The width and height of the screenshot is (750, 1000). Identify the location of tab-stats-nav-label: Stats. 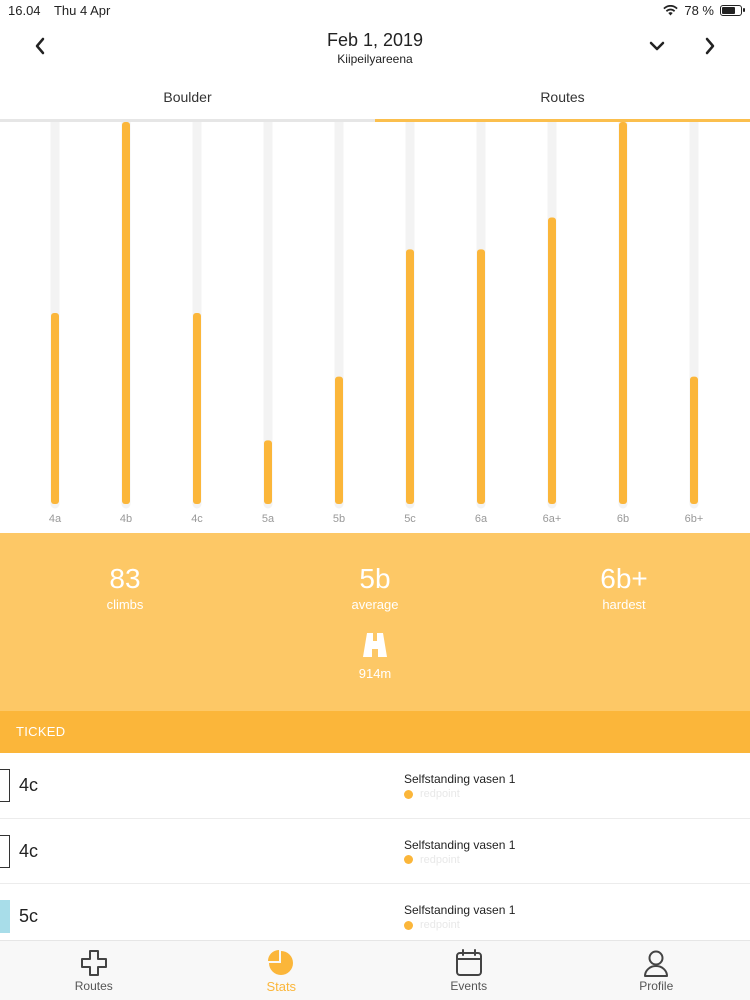
(281, 986).